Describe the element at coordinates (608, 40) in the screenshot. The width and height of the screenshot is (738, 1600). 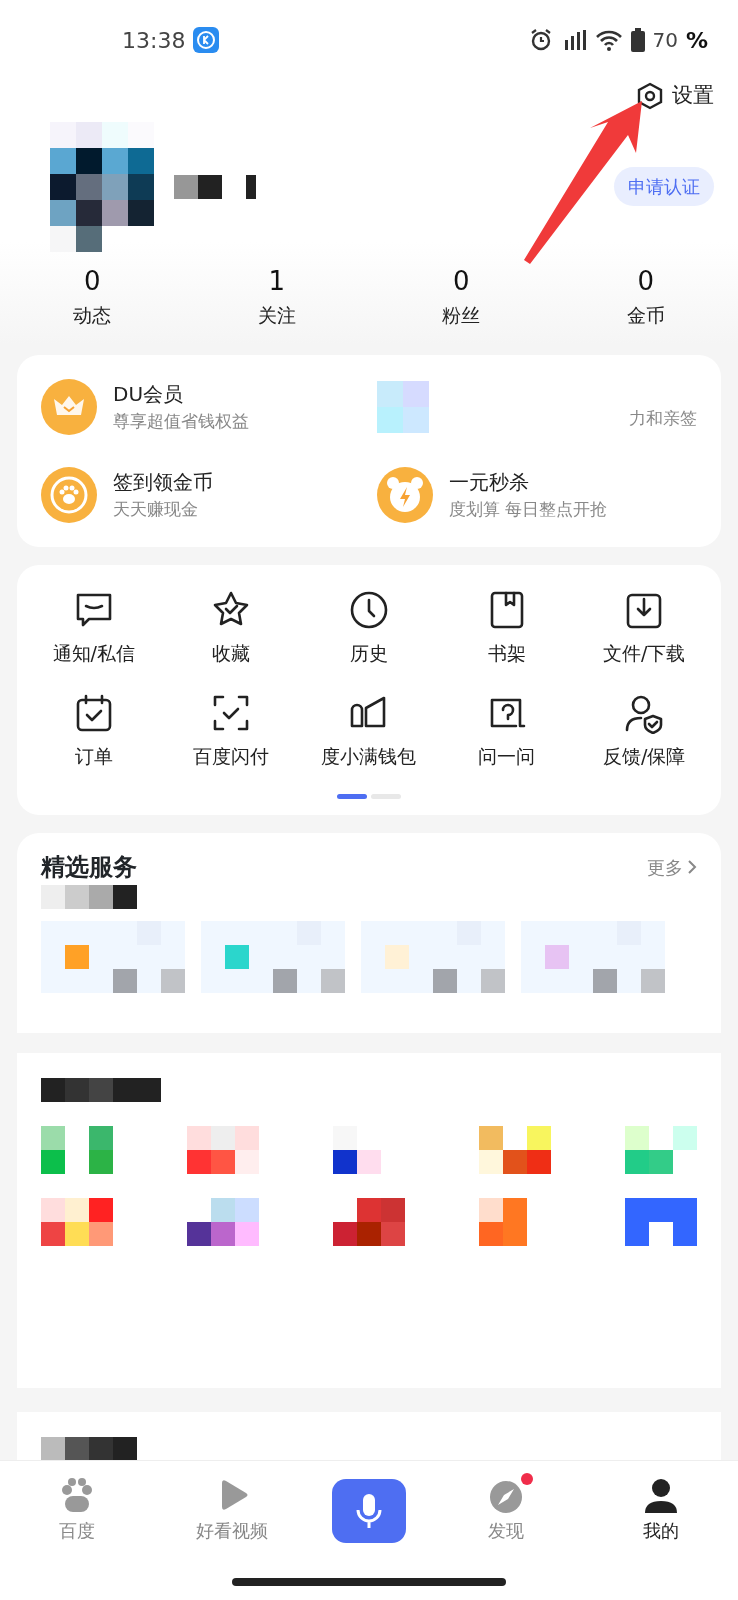
I see `wifi-icon` at that location.